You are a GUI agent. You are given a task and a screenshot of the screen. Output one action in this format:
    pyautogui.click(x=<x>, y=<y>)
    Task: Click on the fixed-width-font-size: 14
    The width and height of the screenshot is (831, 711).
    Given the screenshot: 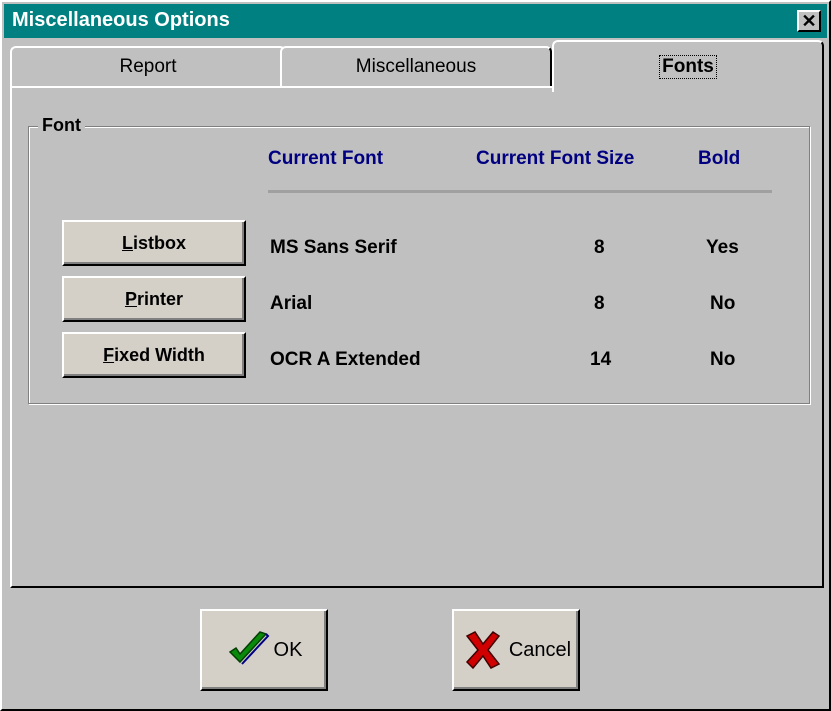 What is the action you would take?
    pyautogui.click(x=601, y=359)
    